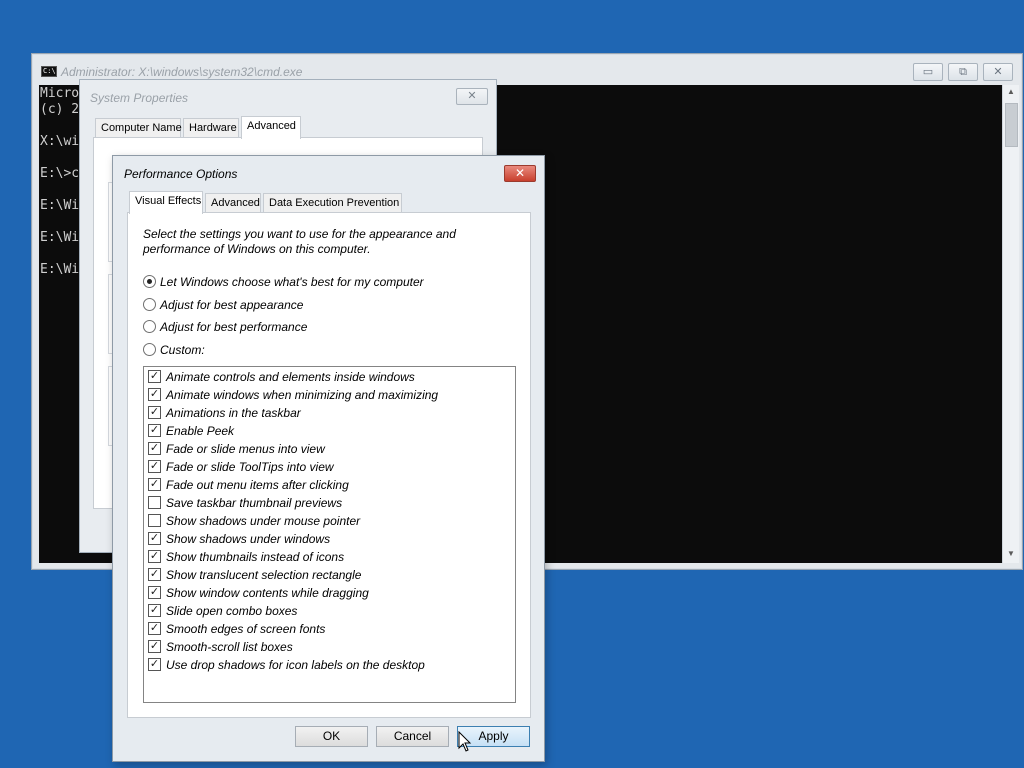 The width and height of the screenshot is (1024, 768). What do you see at coordinates (1011, 554) in the screenshot?
I see `scroll-down-icon: ▼` at bounding box center [1011, 554].